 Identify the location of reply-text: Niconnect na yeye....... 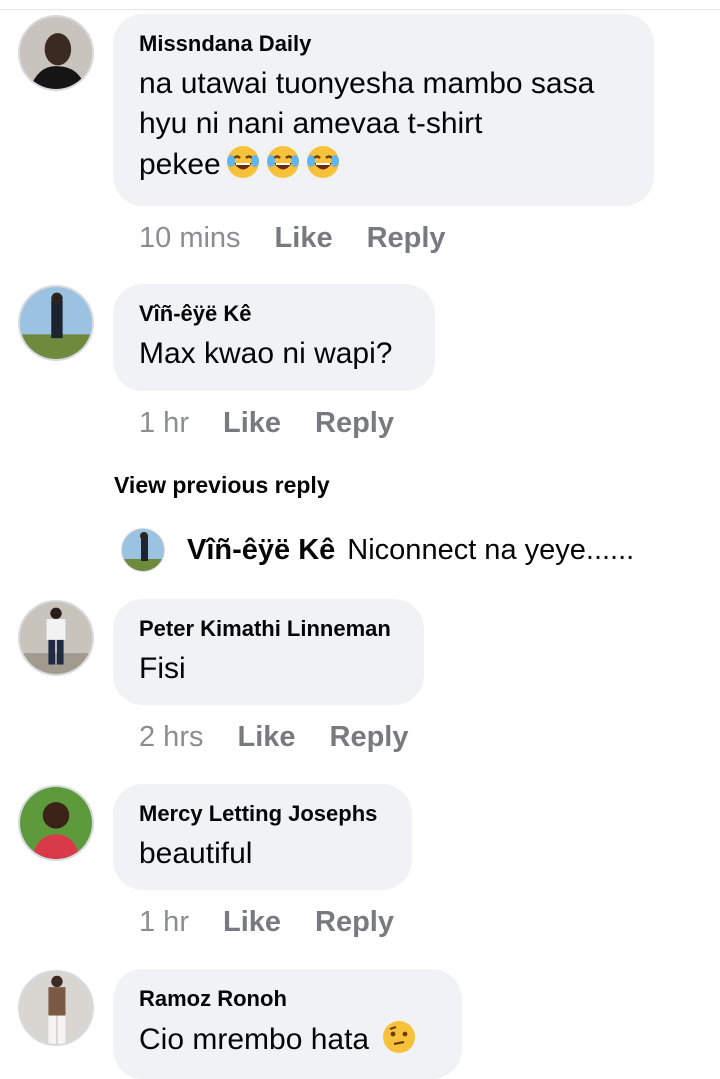
(491, 549).